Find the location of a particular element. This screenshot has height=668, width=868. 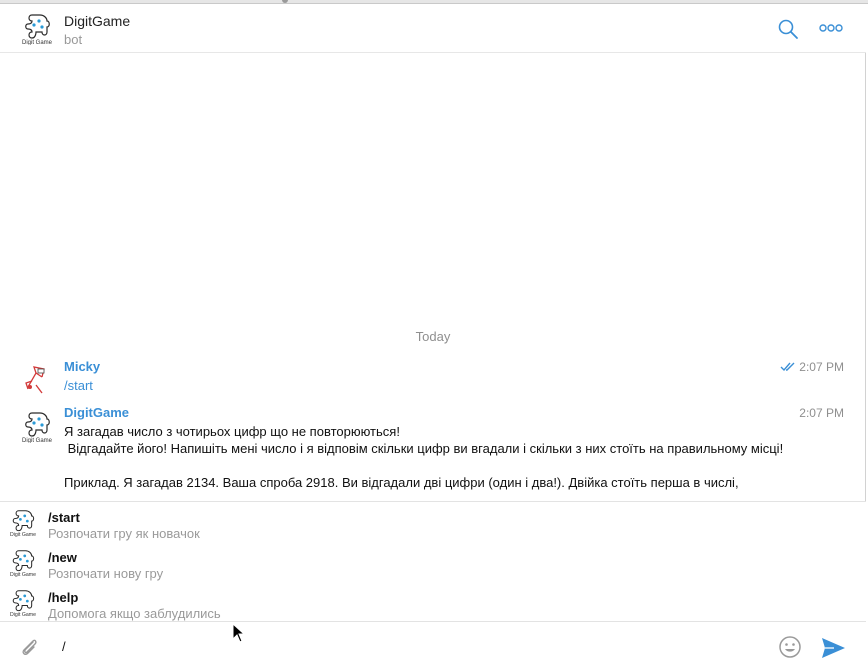

more-icon is located at coordinates (831, 28).